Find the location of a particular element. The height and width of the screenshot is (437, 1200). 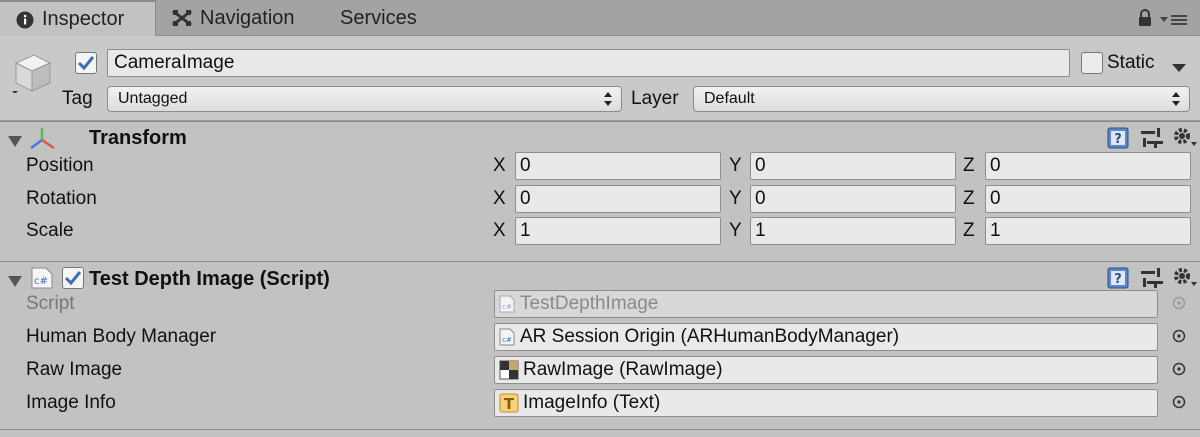

tab-navigation: Navigation is located at coordinates (247, 18).